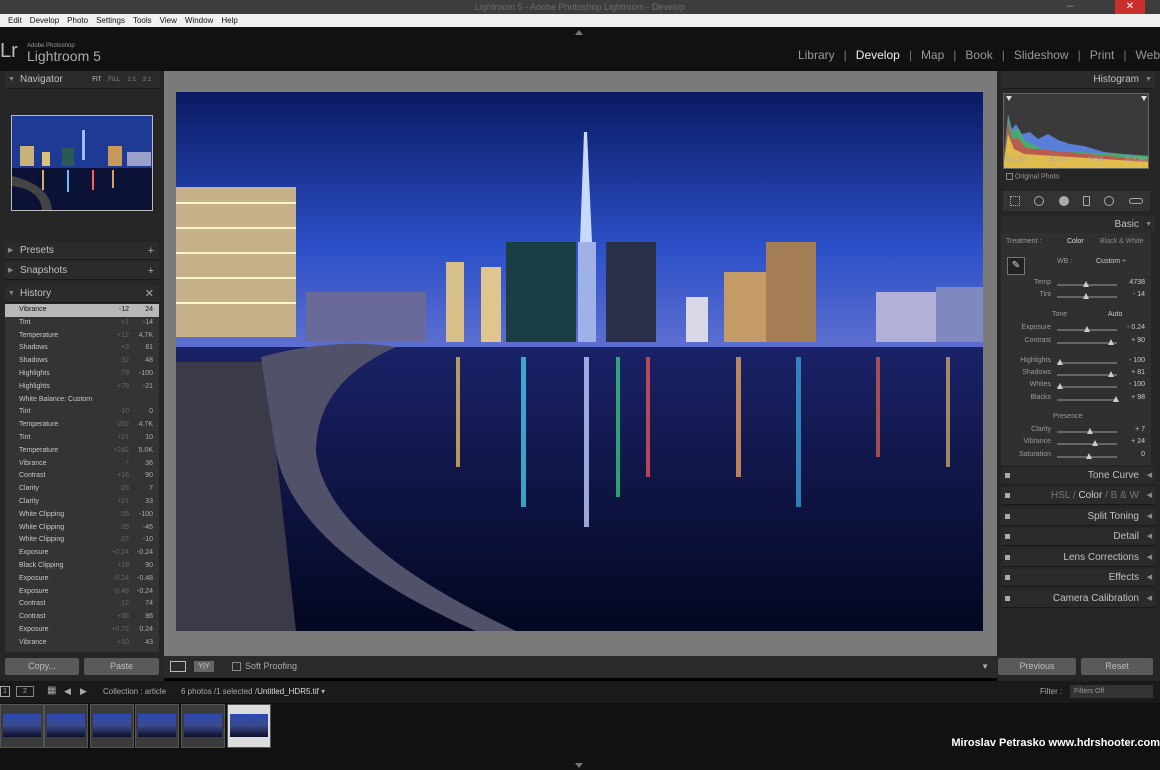  What do you see at coordinates (82, 476) in the screenshot?
I see `history-item: Contrast +16 90` at bounding box center [82, 476].